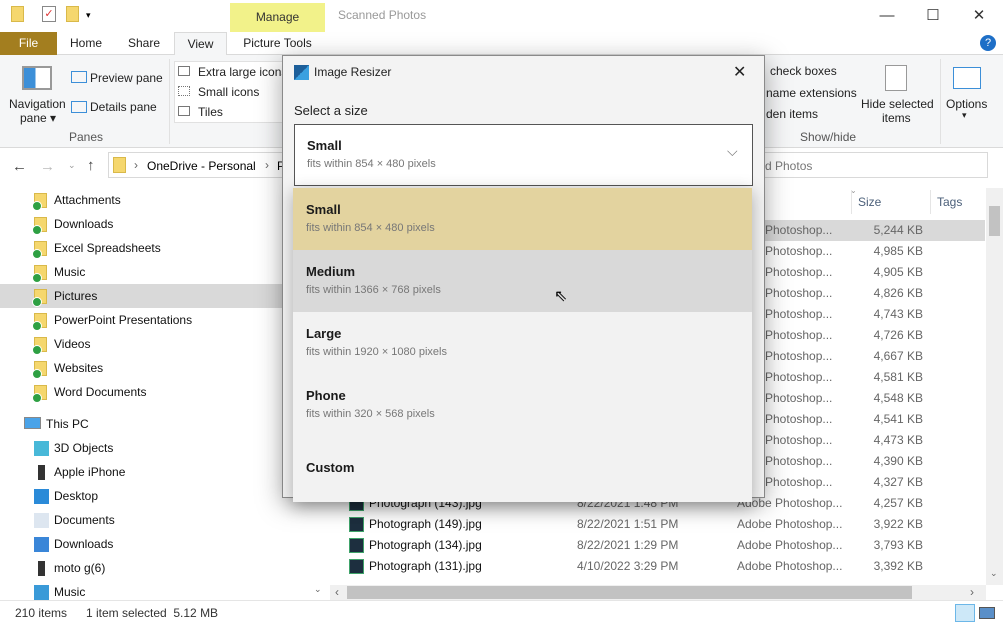  Describe the element at coordinates (79, 368) in the screenshot. I see `sidebar-item-label: Websites` at that location.